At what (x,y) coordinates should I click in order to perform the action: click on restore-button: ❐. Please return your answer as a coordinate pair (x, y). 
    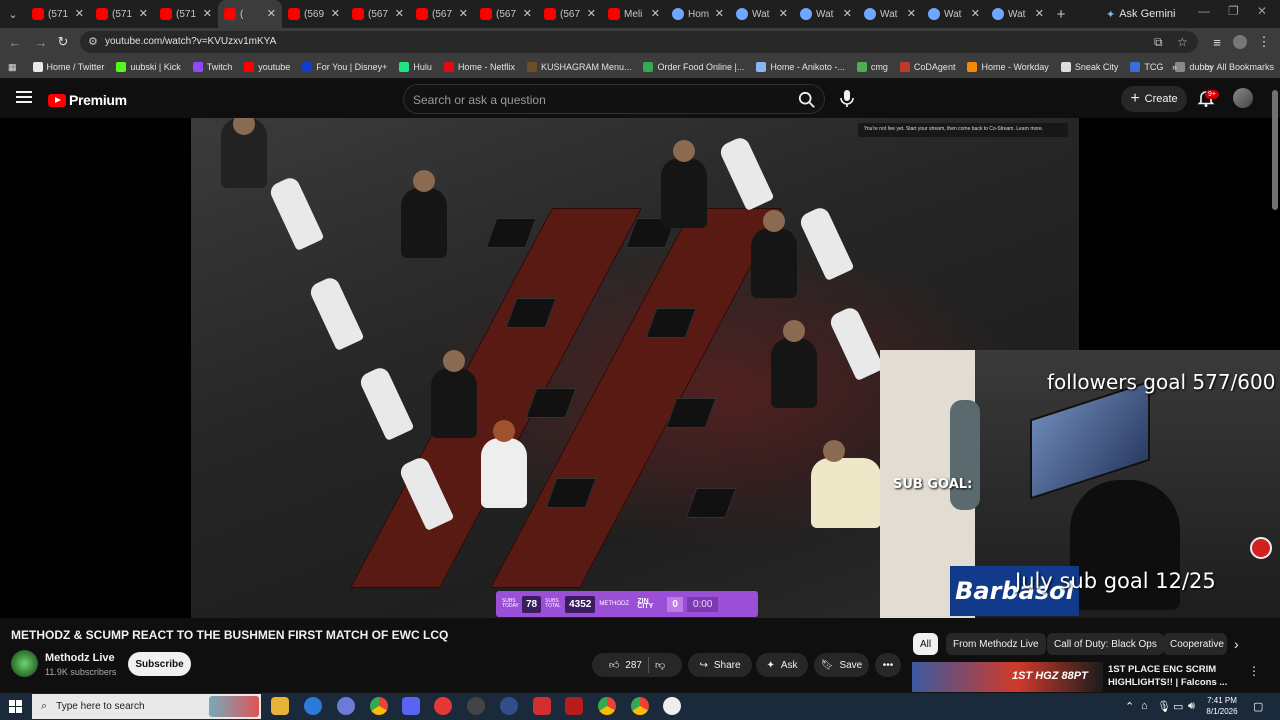
    Looking at the image, I should click on (1233, 14).